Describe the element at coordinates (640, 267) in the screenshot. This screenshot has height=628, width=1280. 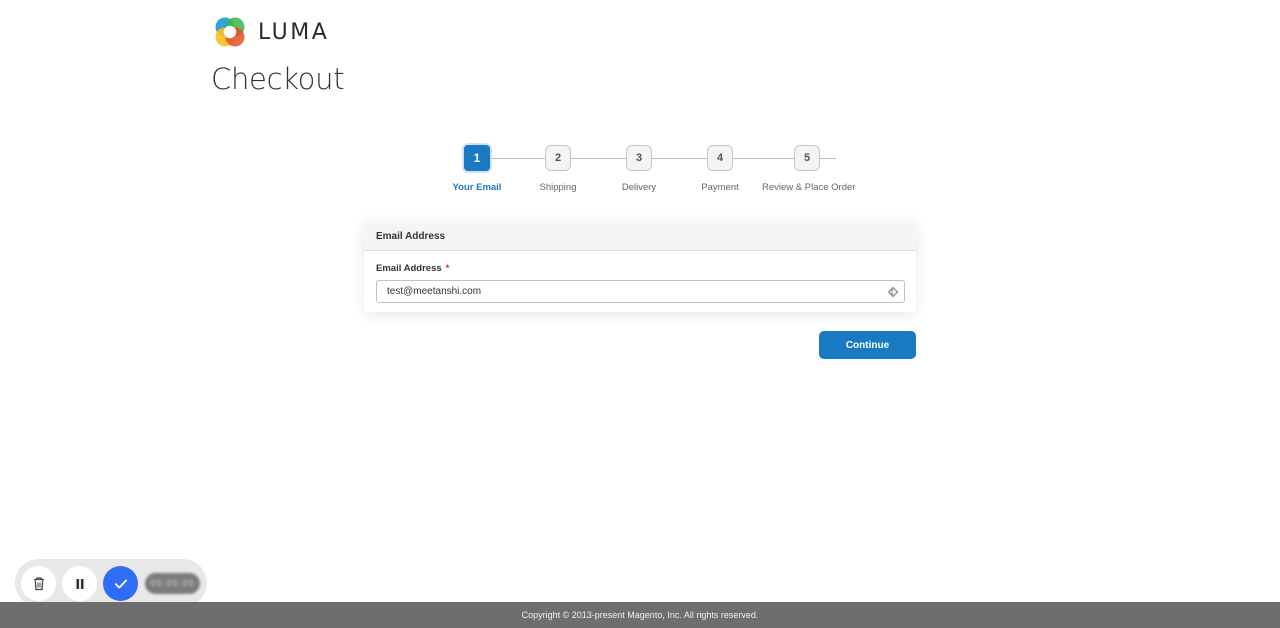
I see `email-address-card: Email Address Email Address *` at that location.